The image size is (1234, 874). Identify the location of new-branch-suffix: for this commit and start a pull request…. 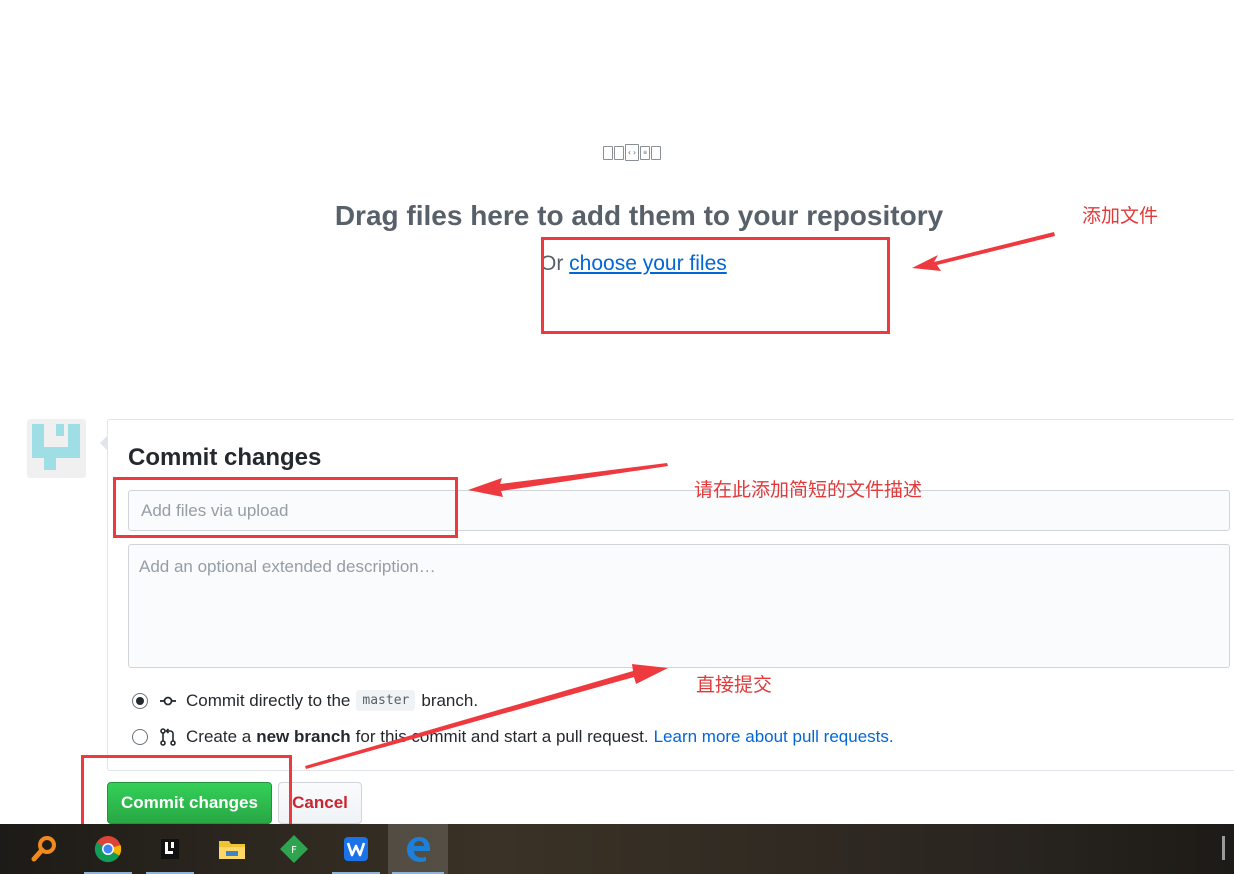
(502, 736).